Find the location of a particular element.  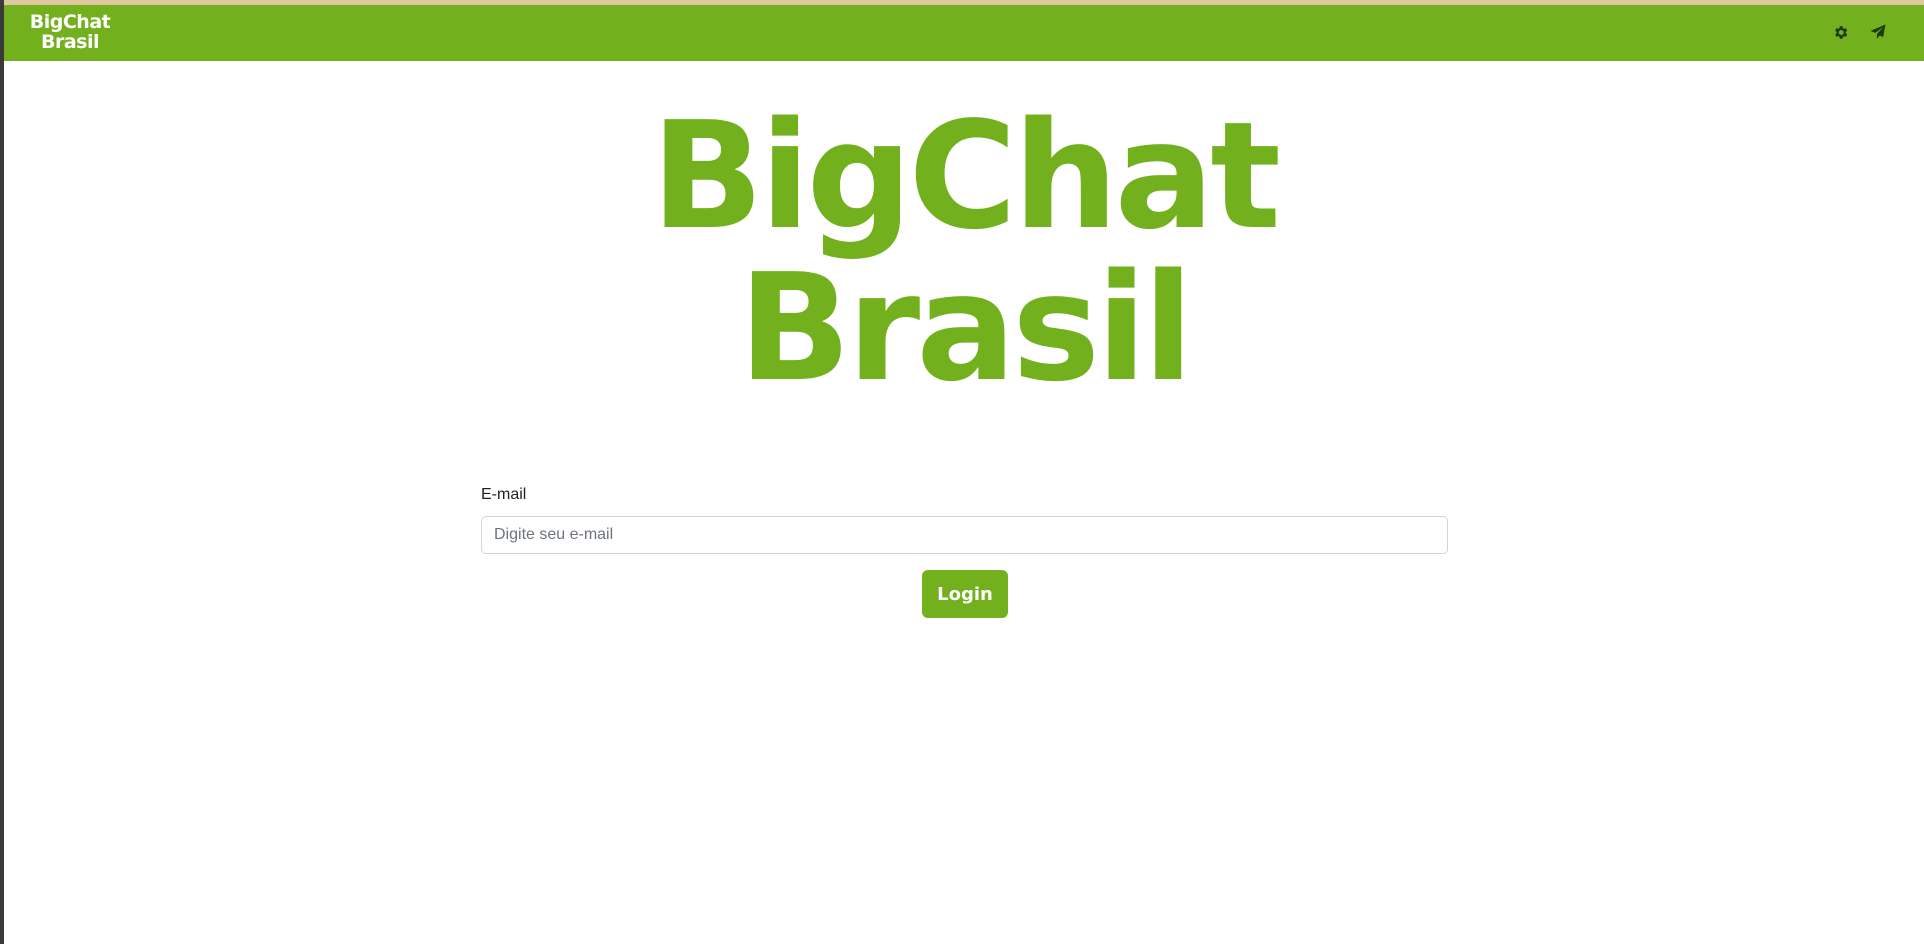

login-button: Login is located at coordinates (965, 594).